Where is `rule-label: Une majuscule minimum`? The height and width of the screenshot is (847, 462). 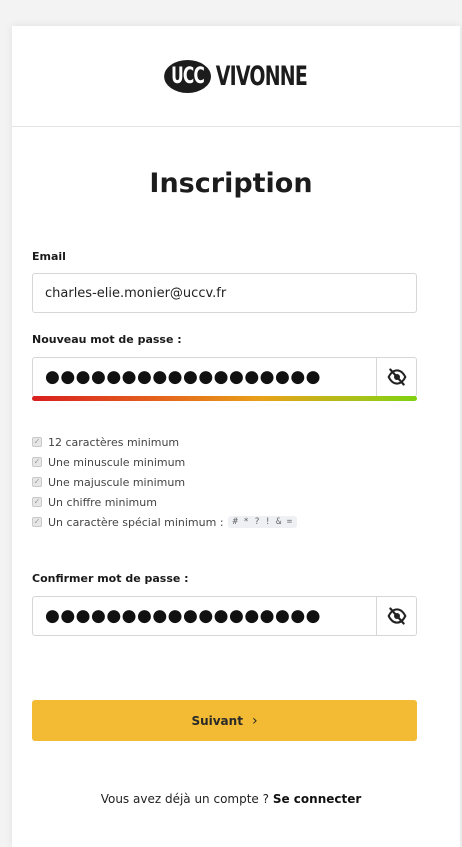 rule-label: Une majuscule minimum is located at coordinates (117, 482).